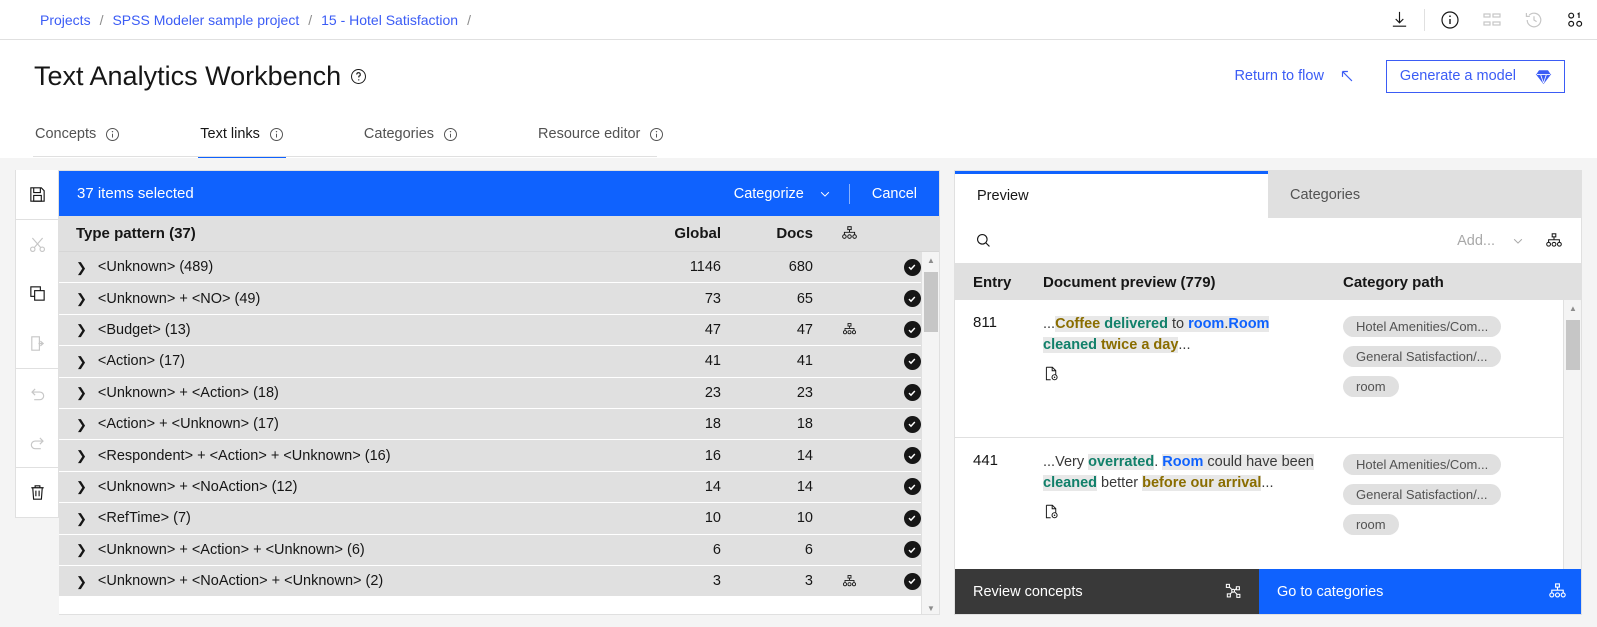 The height and width of the screenshot is (627, 1597). I want to click on table-row: ❯ <Unknown> + <Action> (18) 23 23, so click(499, 393).